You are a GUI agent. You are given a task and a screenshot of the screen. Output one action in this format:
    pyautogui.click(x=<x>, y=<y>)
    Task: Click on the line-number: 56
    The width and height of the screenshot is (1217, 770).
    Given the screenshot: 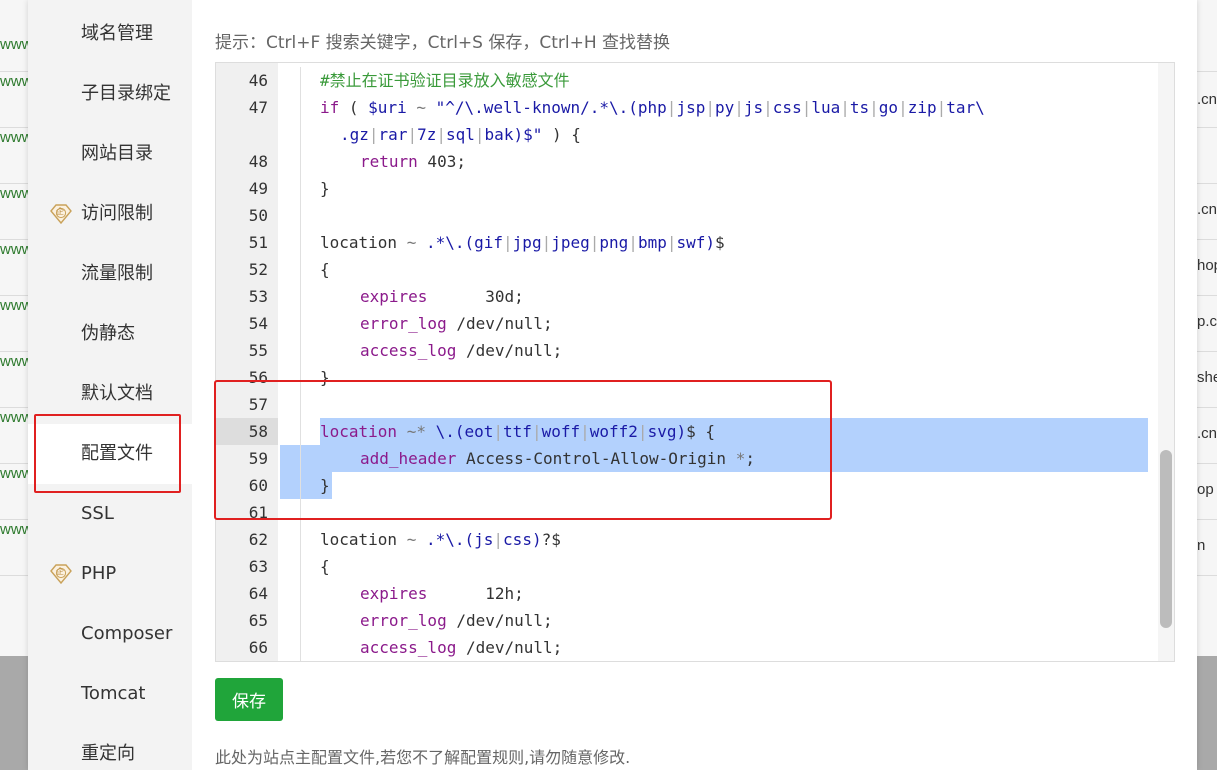 What is the action you would take?
    pyautogui.click(x=258, y=377)
    